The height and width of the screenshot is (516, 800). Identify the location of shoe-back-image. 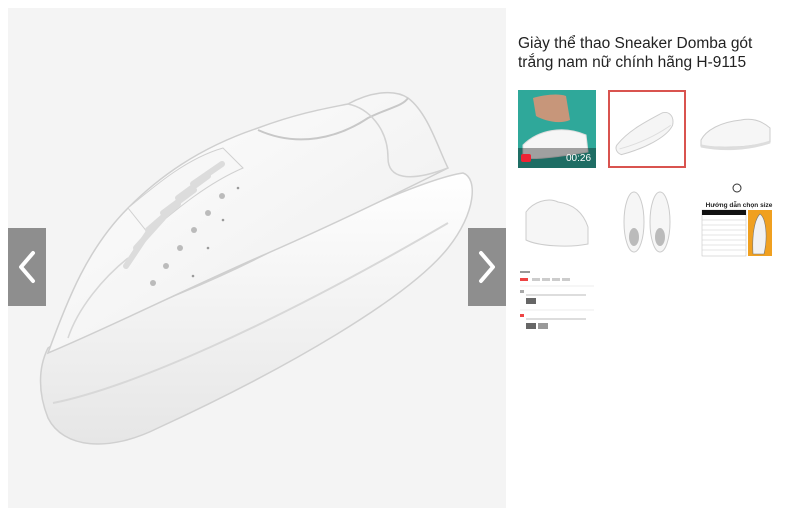
(557, 223).